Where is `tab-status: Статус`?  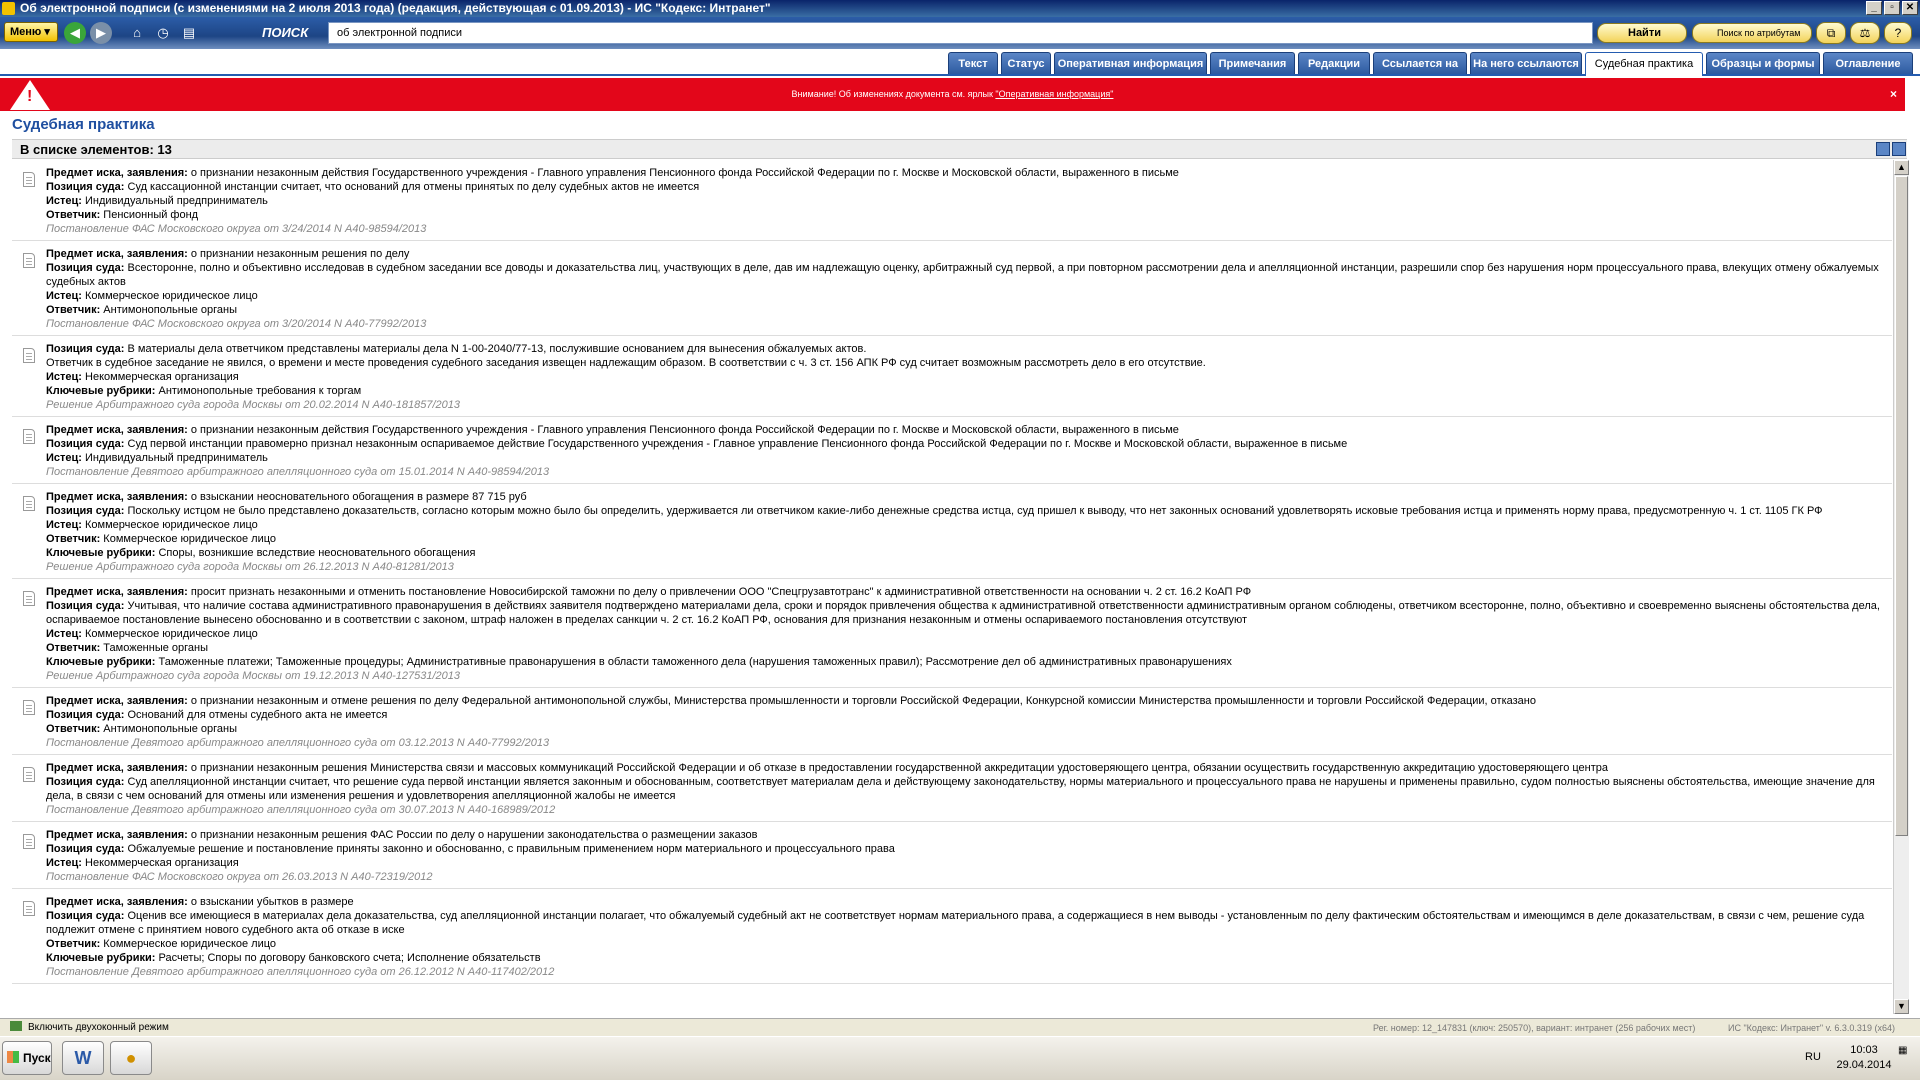
tab-status: Статус is located at coordinates (1026, 63).